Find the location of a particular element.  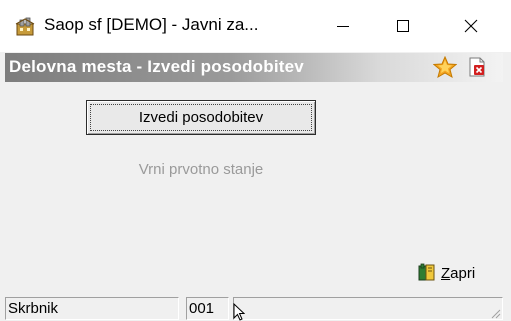

status-bar: Skrbnik 001 is located at coordinates (254, 308).